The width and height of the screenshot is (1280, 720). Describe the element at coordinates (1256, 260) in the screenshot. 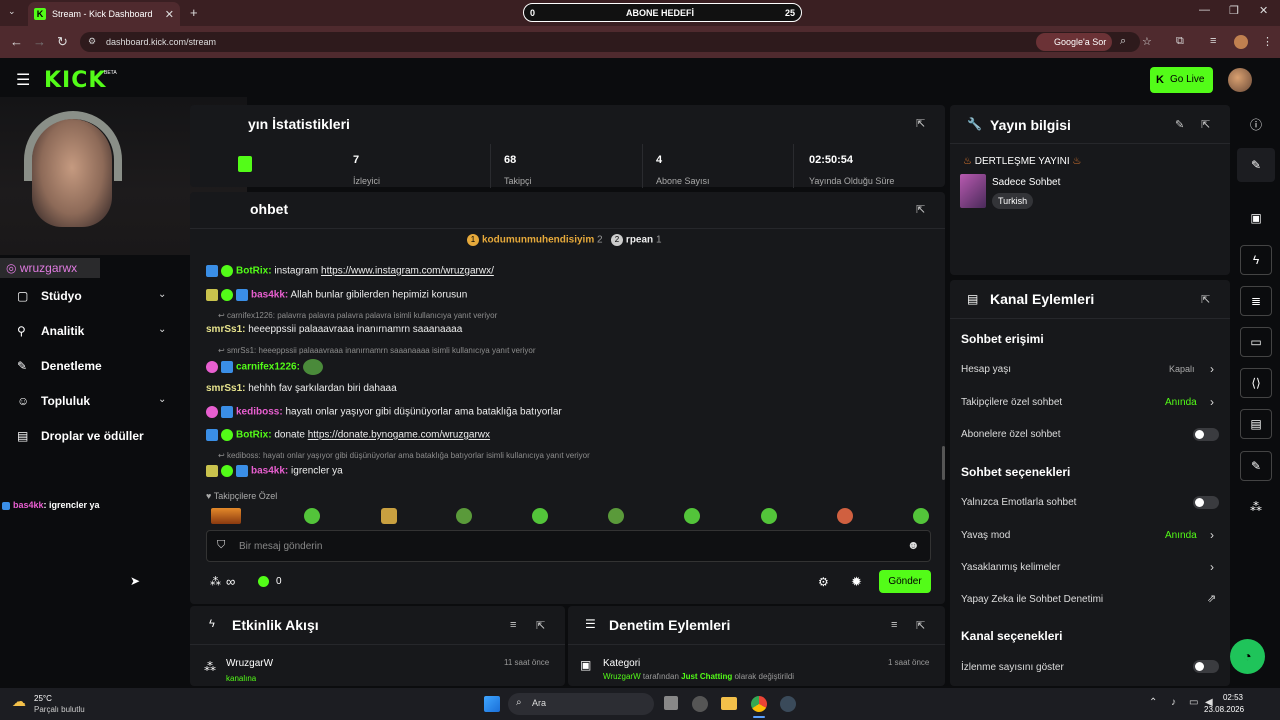

I see `lightning-rail-icon: ϟ` at that location.